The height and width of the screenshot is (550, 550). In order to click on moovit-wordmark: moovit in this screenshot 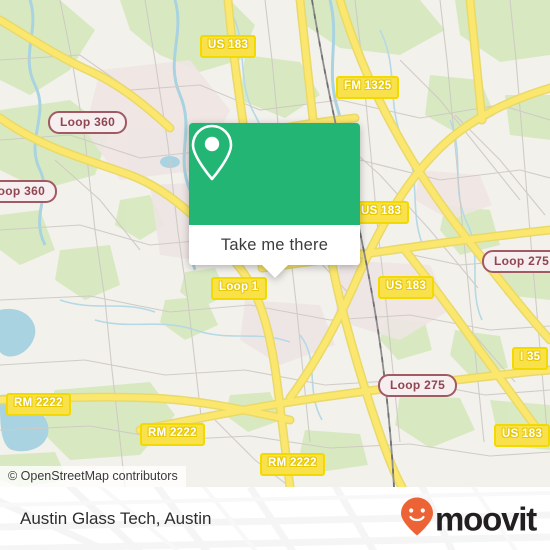, I will do `click(486, 518)`.